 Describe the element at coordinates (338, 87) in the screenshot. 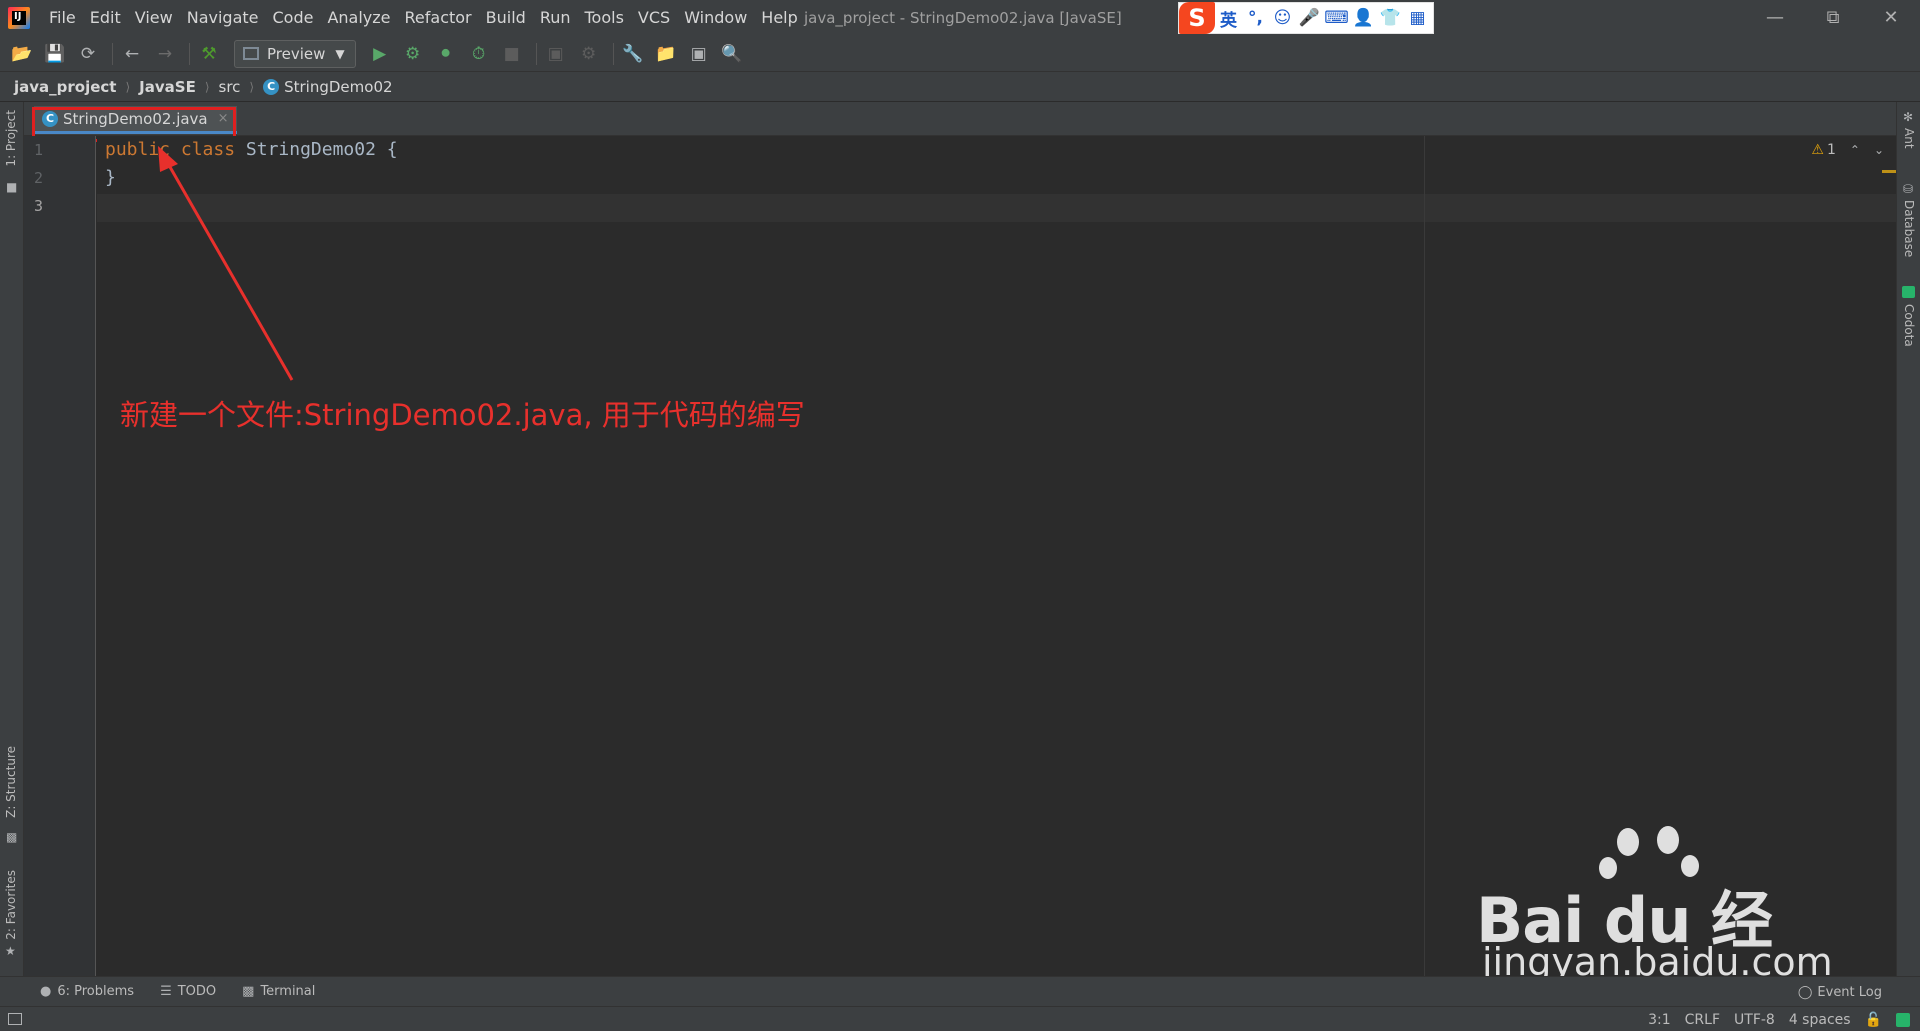

I see `breadcrumb-class: StringDemo02` at that location.